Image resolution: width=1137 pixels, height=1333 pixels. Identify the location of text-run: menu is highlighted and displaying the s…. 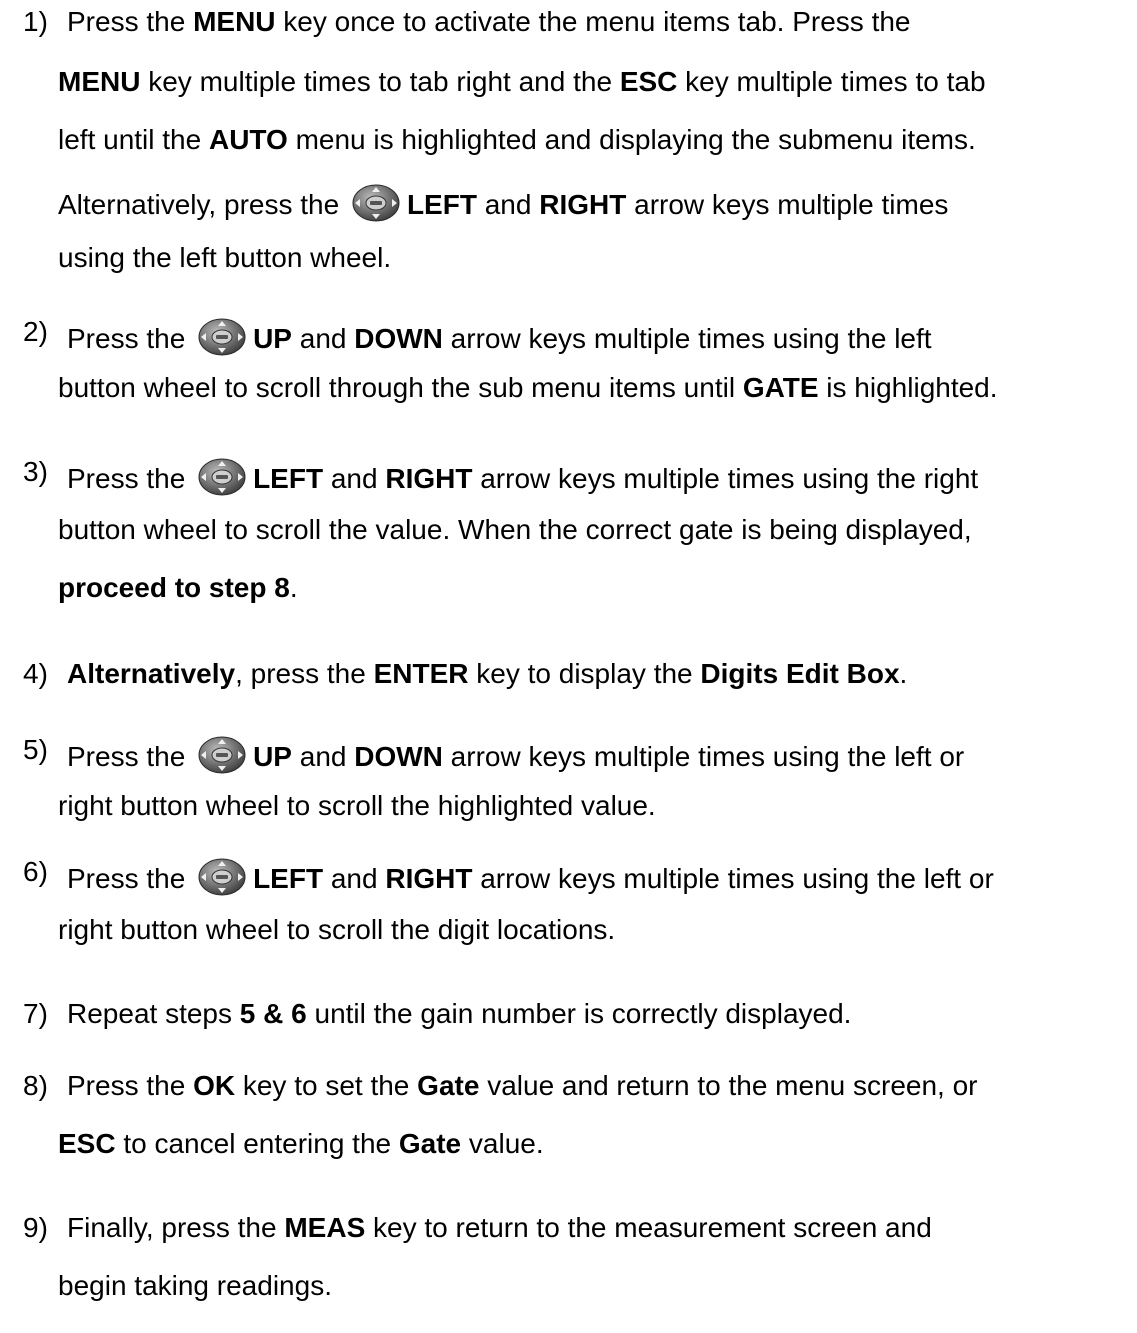
(631, 139).